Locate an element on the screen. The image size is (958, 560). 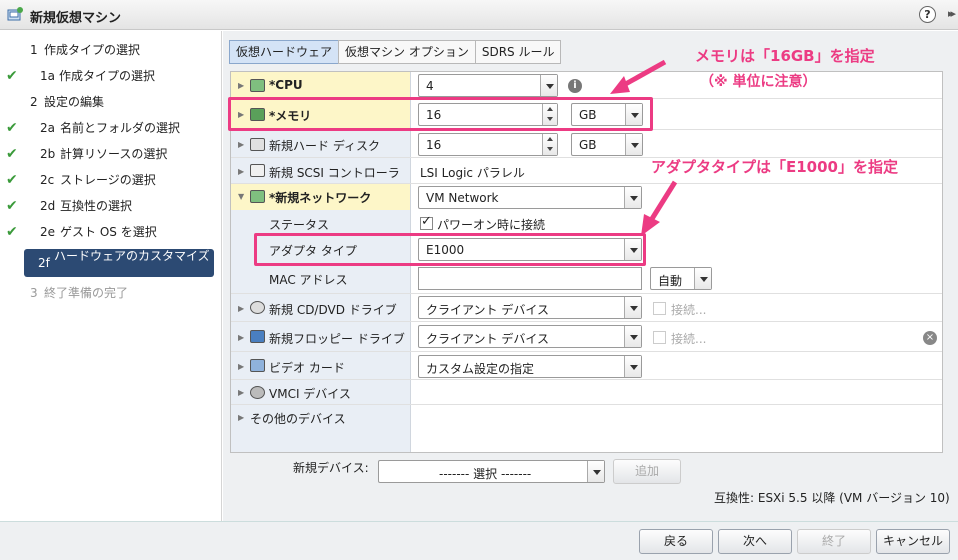
memory-arrow is located at coordinates (643, 74).